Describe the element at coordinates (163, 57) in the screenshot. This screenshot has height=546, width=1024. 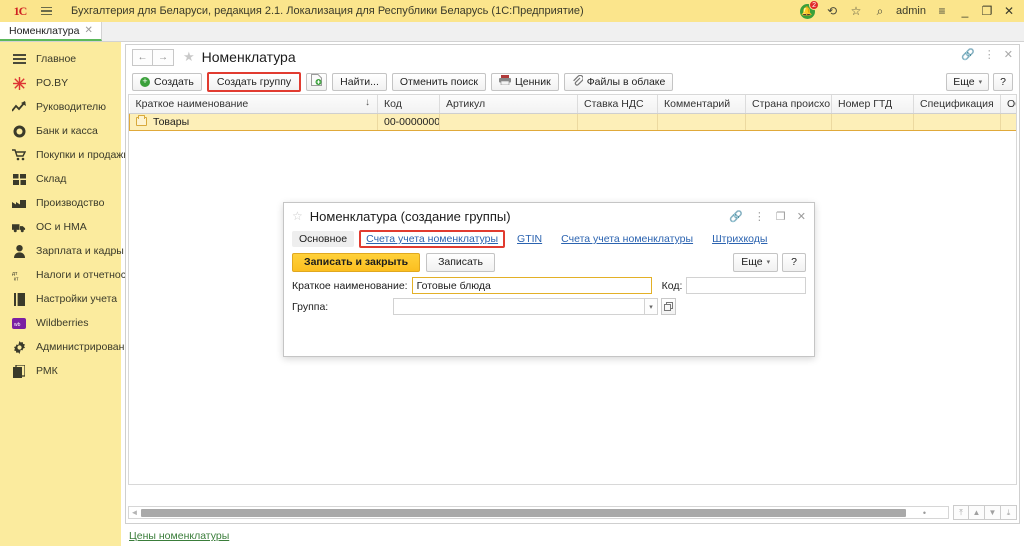
I see `forward-button: →` at that location.